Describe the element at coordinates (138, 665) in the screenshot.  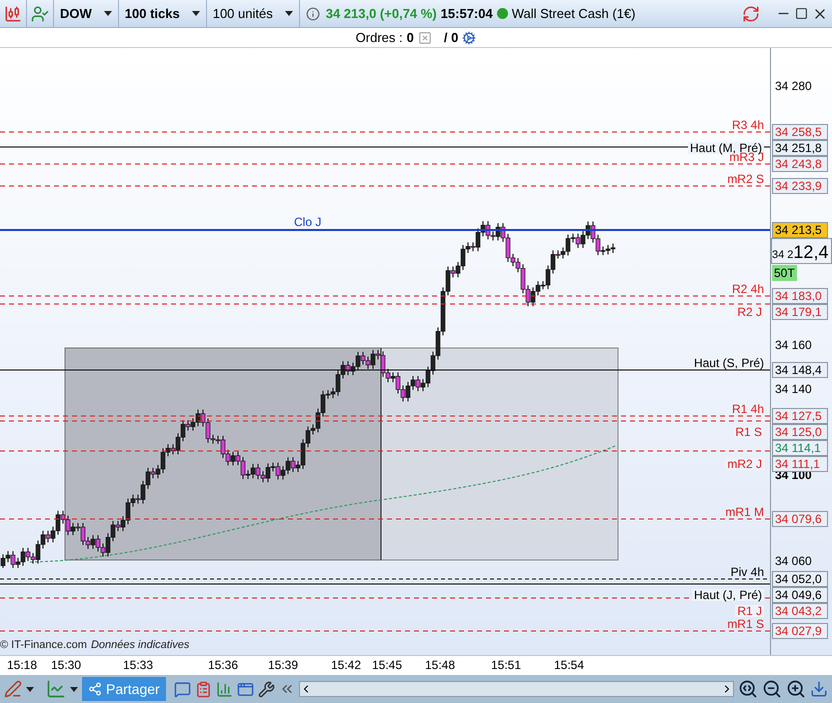
I see `time-axis-label: 15:33` at that location.